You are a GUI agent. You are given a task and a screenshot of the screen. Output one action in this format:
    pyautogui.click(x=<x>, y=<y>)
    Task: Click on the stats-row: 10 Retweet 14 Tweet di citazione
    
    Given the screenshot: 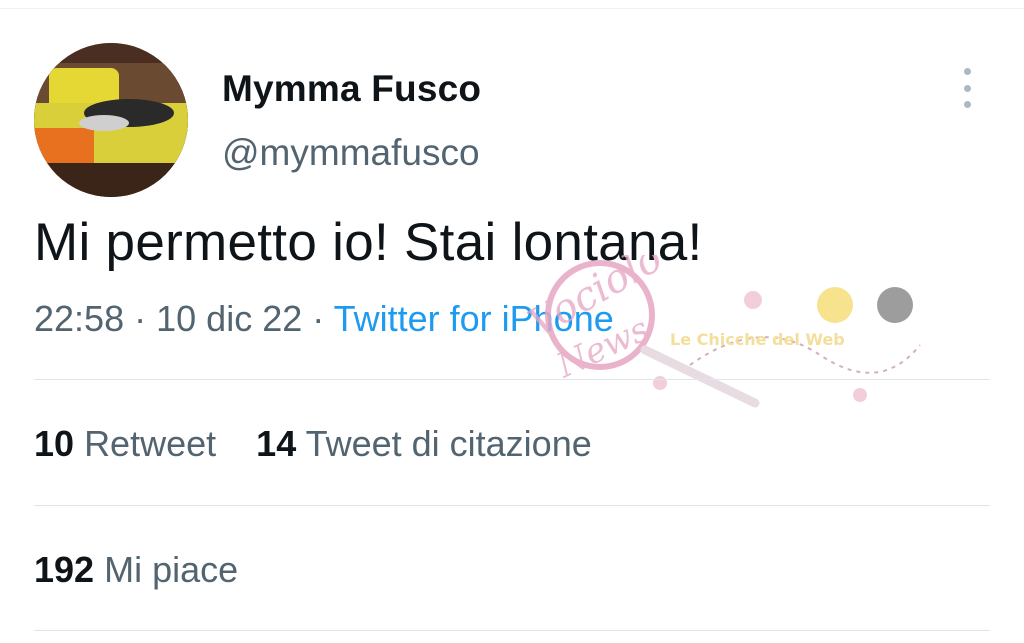 What is the action you would take?
    pyautogui.click(x=313, y=444)
    